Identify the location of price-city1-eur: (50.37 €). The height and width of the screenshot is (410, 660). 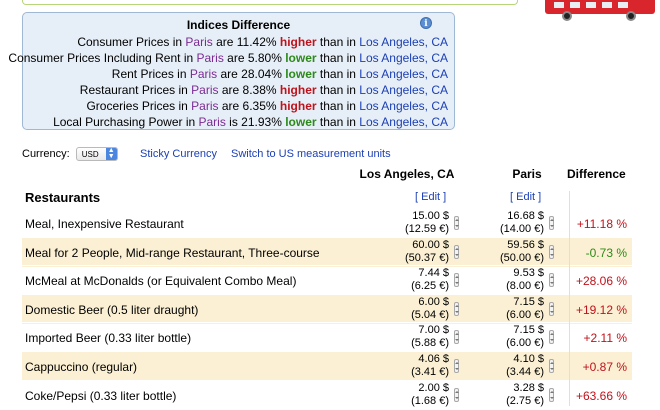
(426, 257).